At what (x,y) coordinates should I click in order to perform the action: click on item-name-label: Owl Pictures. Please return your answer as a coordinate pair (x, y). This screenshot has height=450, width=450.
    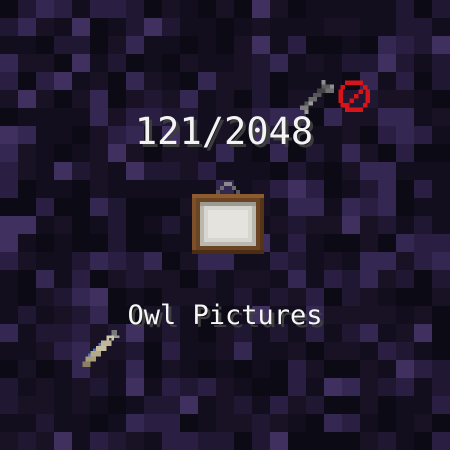
    Looking at the image, I should click on (225, 315).